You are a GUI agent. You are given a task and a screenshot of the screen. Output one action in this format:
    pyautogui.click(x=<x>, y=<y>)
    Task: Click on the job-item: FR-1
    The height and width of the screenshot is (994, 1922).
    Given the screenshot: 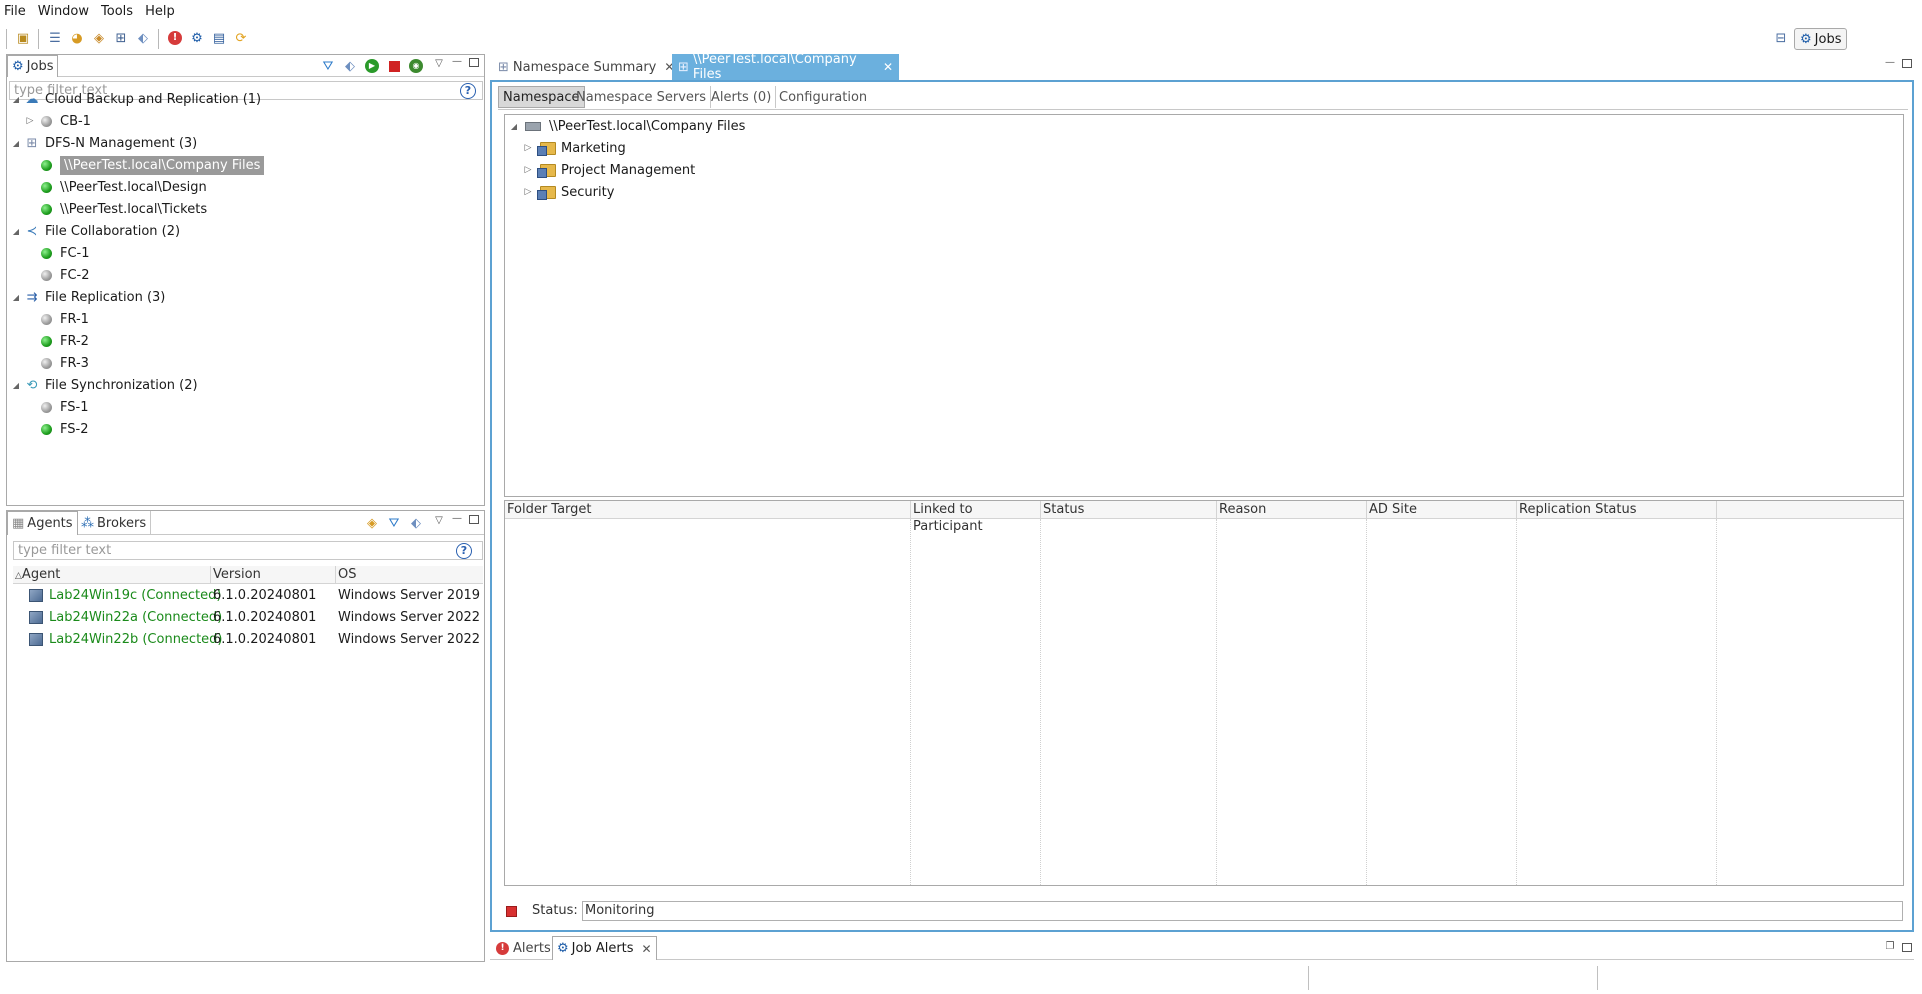 What is the action you would take?
    pyautogui.click(x=57, y=319)
    